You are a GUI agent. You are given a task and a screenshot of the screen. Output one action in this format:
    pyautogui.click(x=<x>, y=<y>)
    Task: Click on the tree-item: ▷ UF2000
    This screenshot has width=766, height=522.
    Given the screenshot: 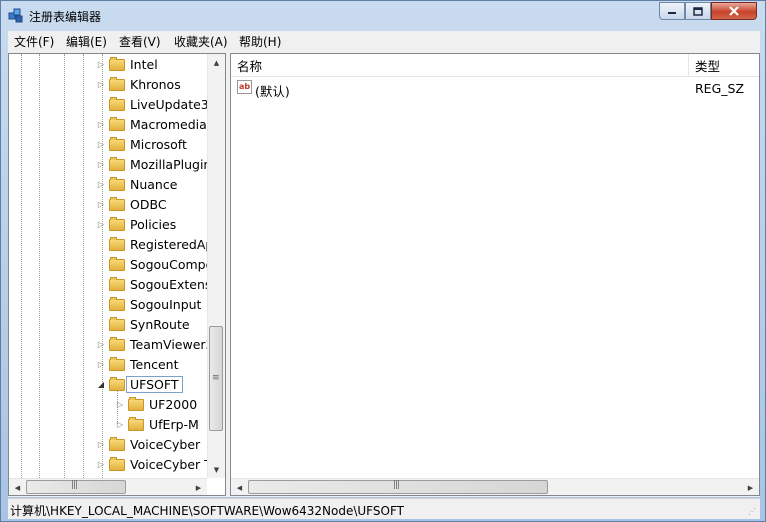 What is the action you would take?
    pyautogui.click(x=155, y=404)
    